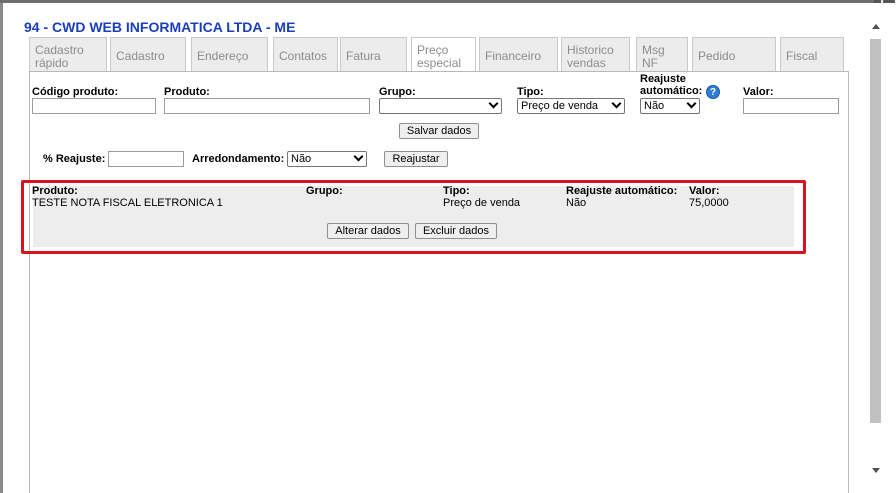 This screenshot has width=896, height=493. I want to click on tipo-select-value: Preço de venda, so click(560, 106).